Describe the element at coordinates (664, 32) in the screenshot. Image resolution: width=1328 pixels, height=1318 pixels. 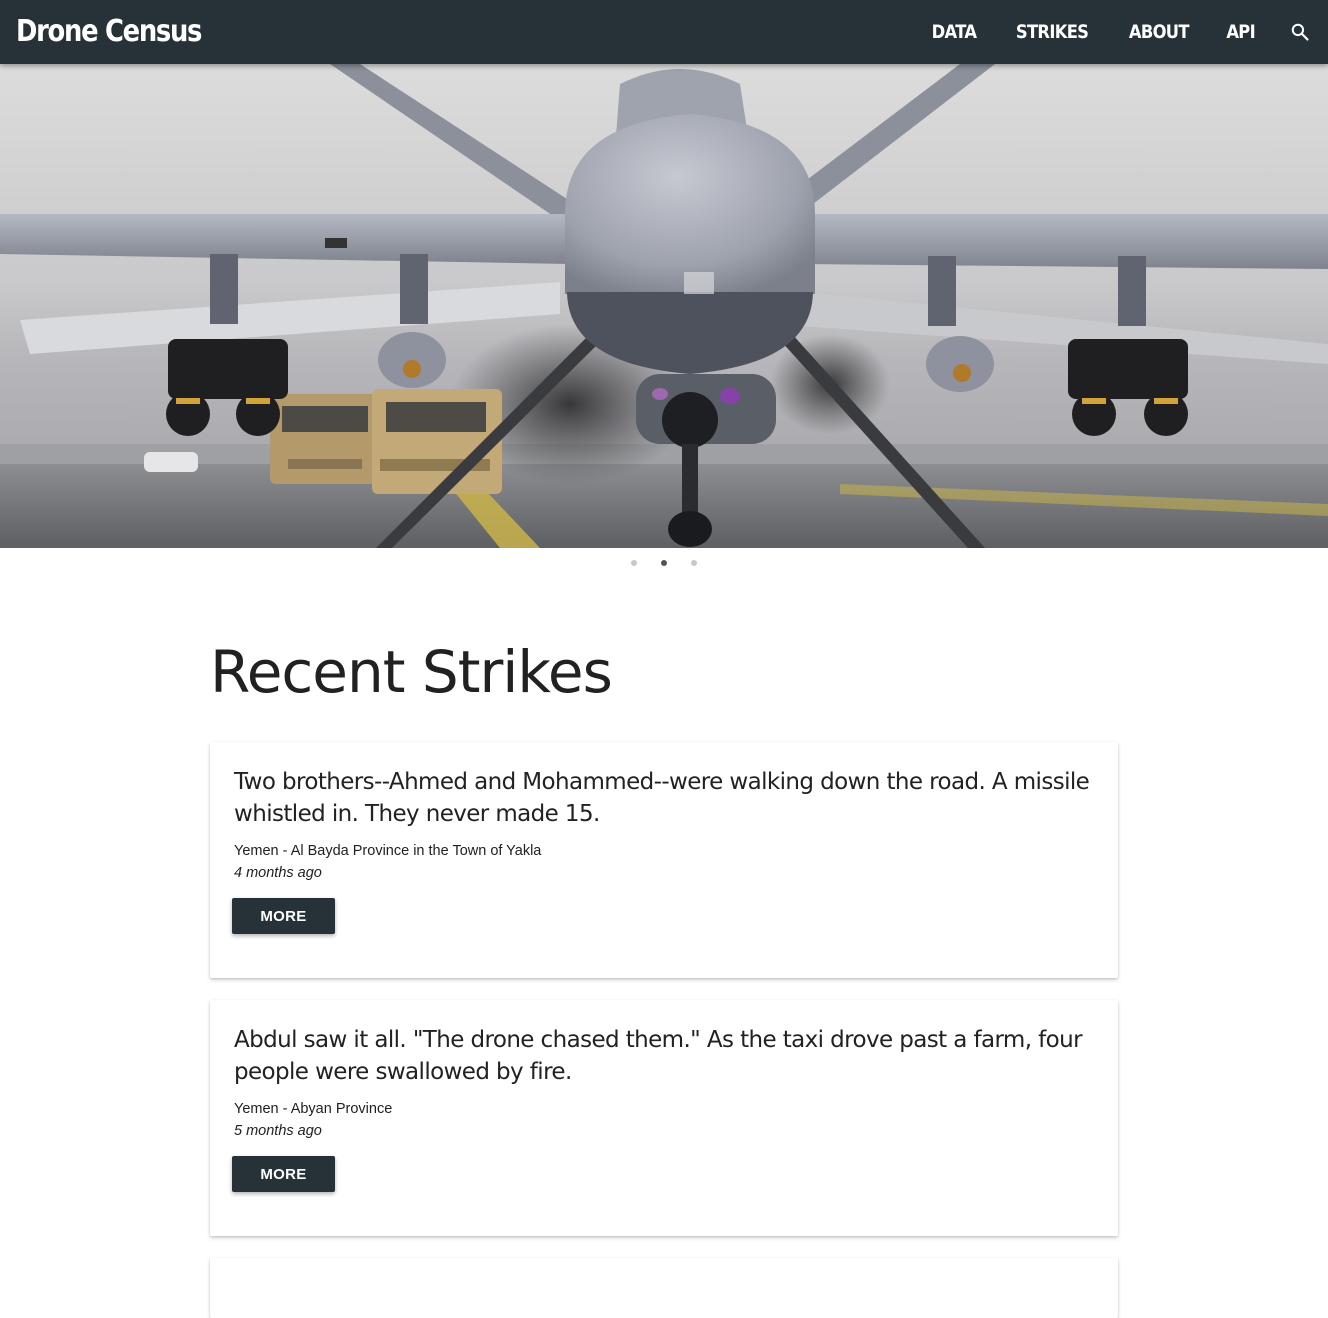
I see `top-navbar: Drone Census DATA STRIKES ABOUT API` at that location.